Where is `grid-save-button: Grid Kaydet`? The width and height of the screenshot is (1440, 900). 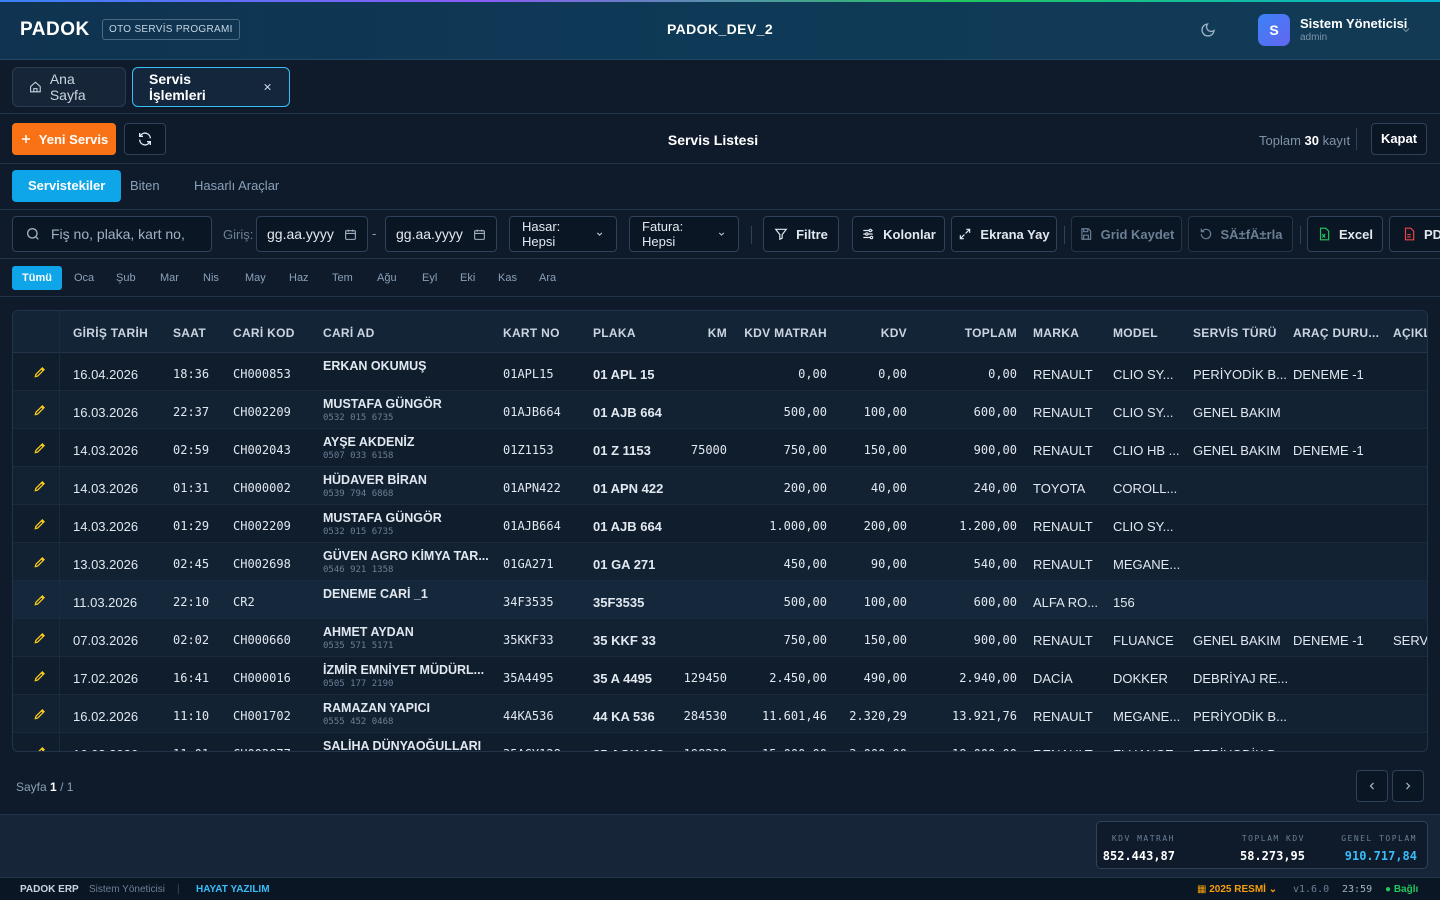
grid-save-button: Grid Kaydet is located at coordinates (1126, 234).